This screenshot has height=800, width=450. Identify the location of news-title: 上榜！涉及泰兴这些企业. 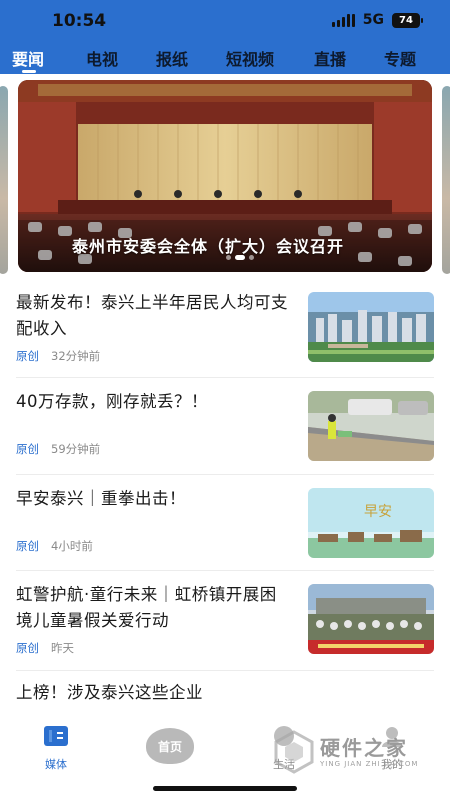
(109, 692).